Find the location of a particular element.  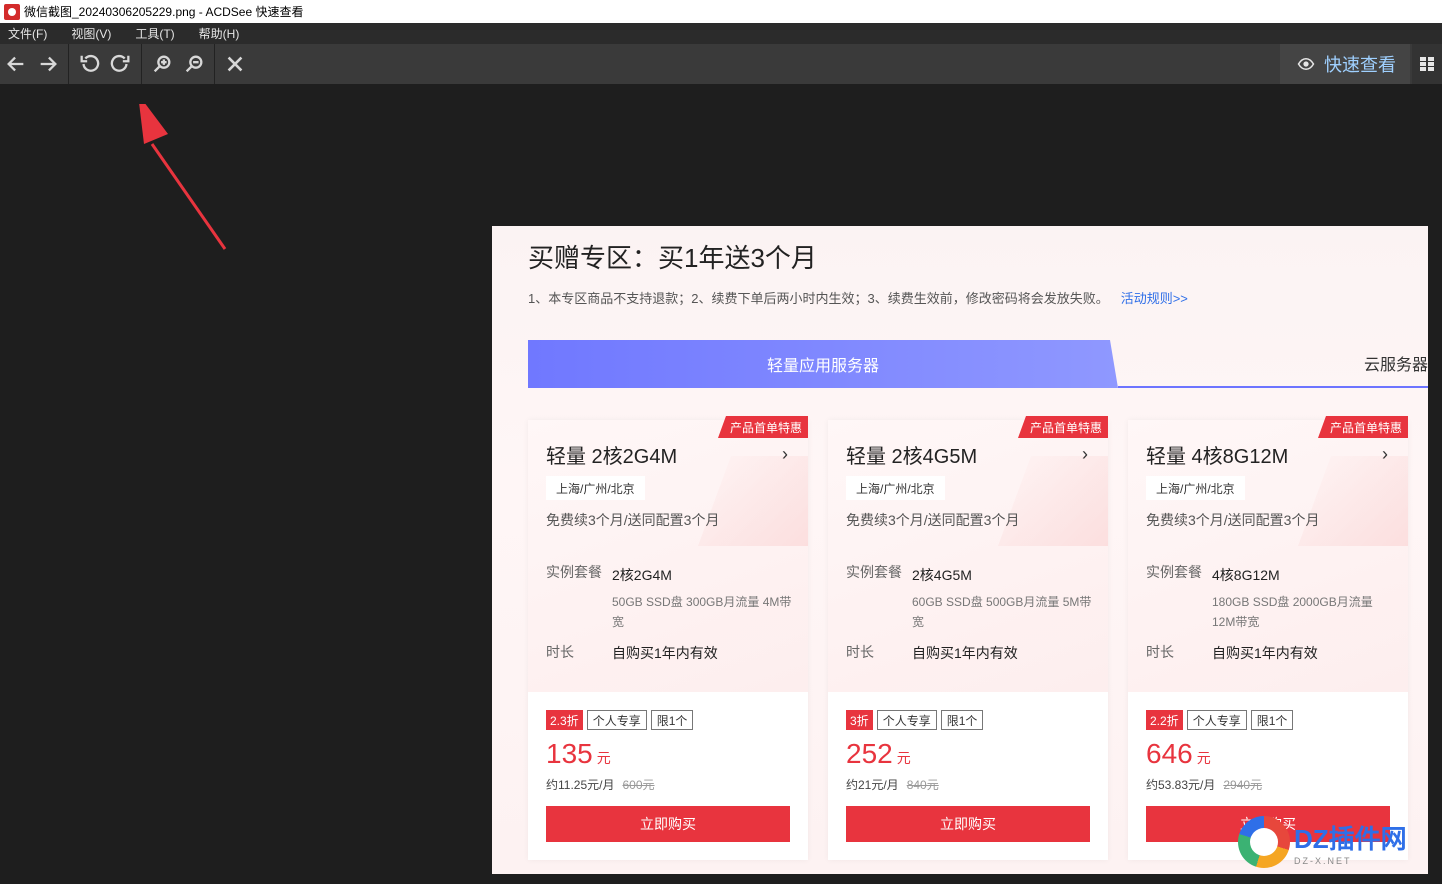

spec-detail: 60GB SSD盘 500GB月流量 5M带宽 is located at coordinates (1002, 612).